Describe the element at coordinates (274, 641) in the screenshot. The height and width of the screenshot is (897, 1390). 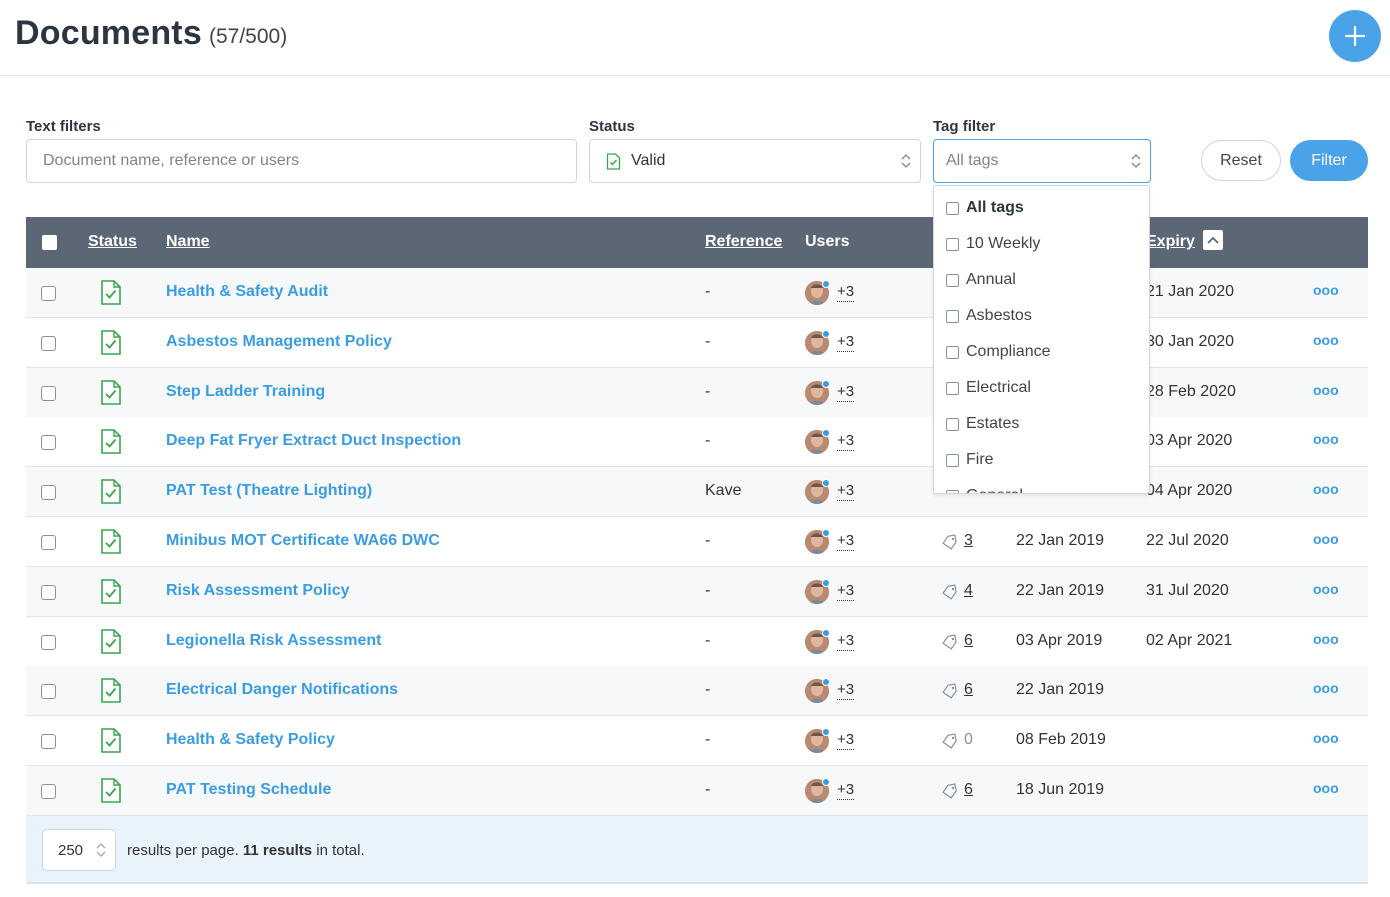
I see `document-name-link: Legionella Risk Assessment` at that location.